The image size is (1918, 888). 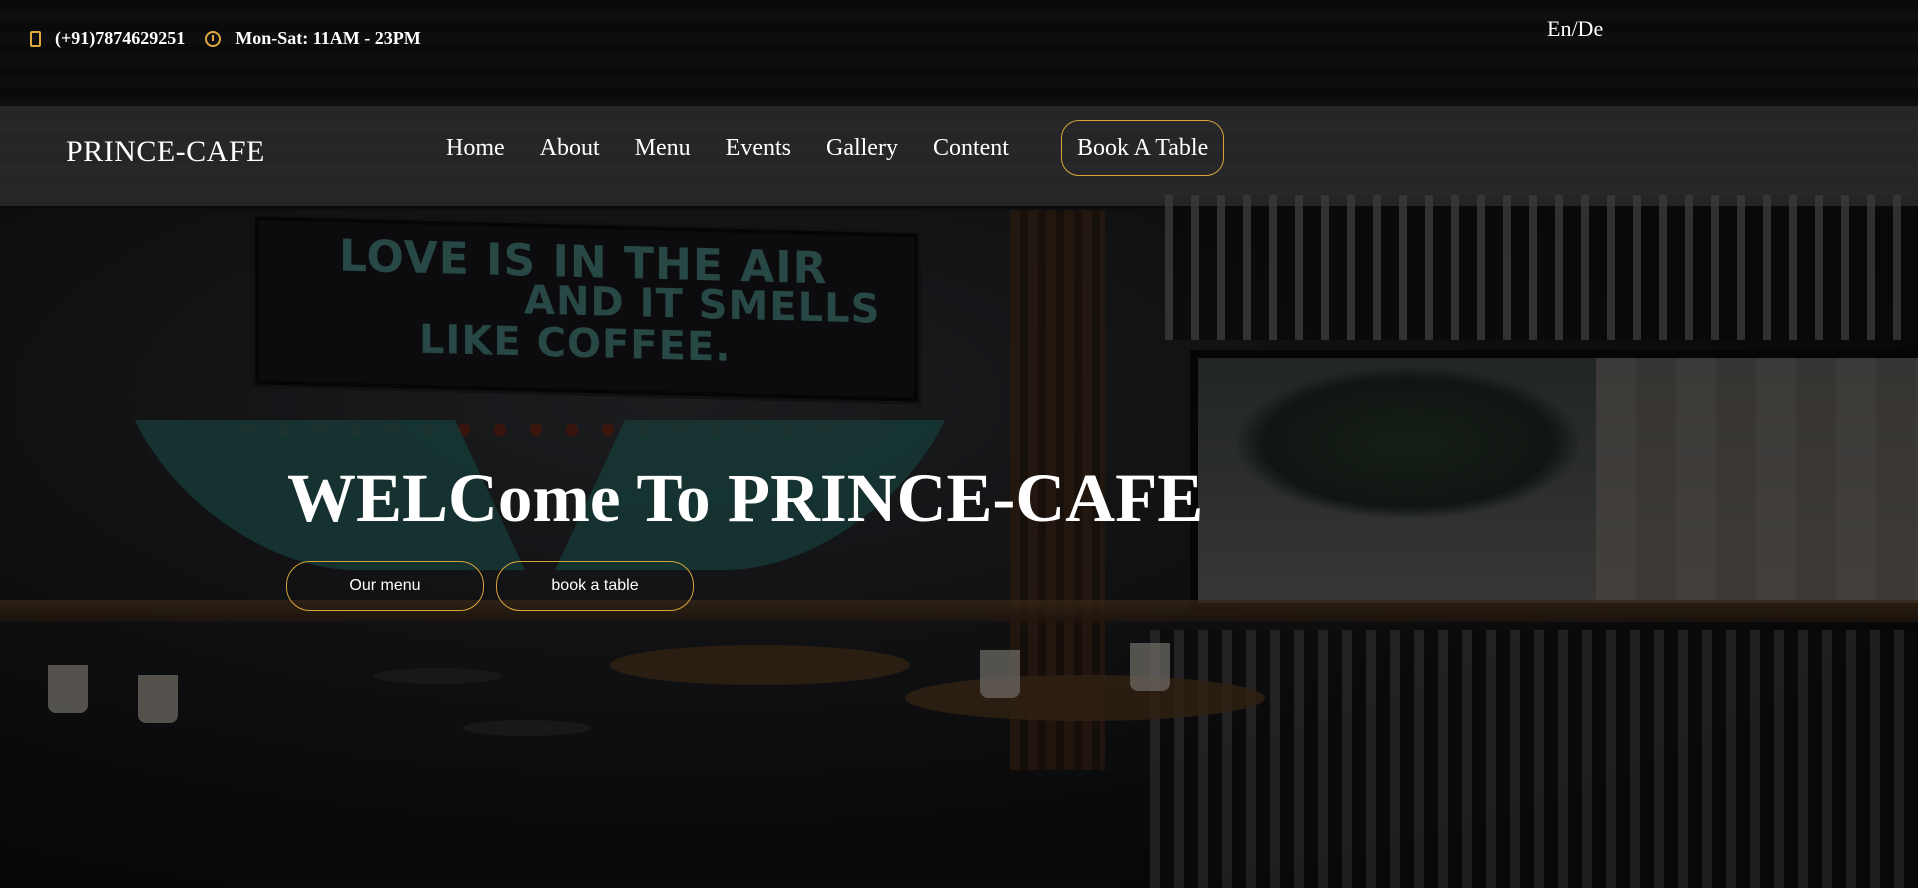 I want to click on brand-logo: PRINCE-CAFE, so click(x=165, y=152).